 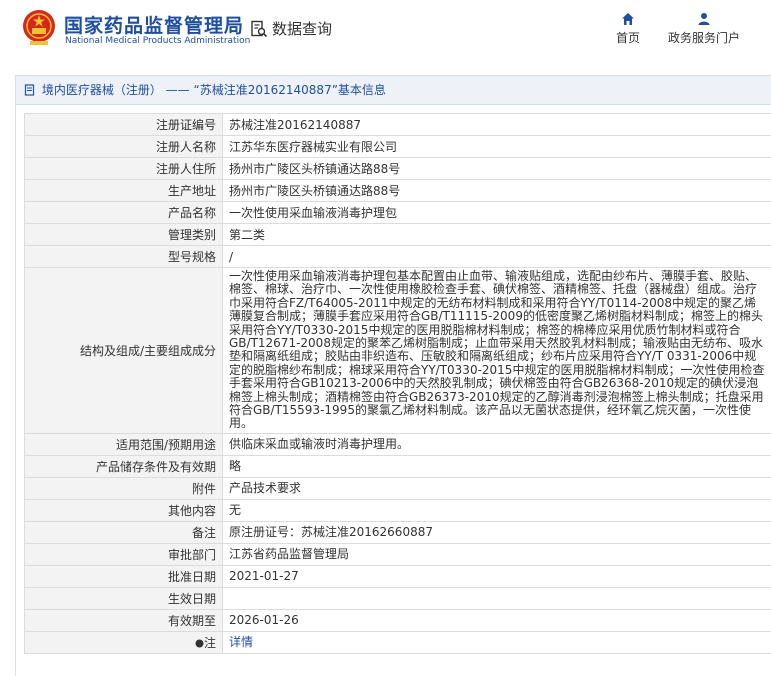 What do you see at coordinates (497, 125) in the screenshot?
I see `row-value: 苏械注准20162140887` at bounding box center [497, 125].